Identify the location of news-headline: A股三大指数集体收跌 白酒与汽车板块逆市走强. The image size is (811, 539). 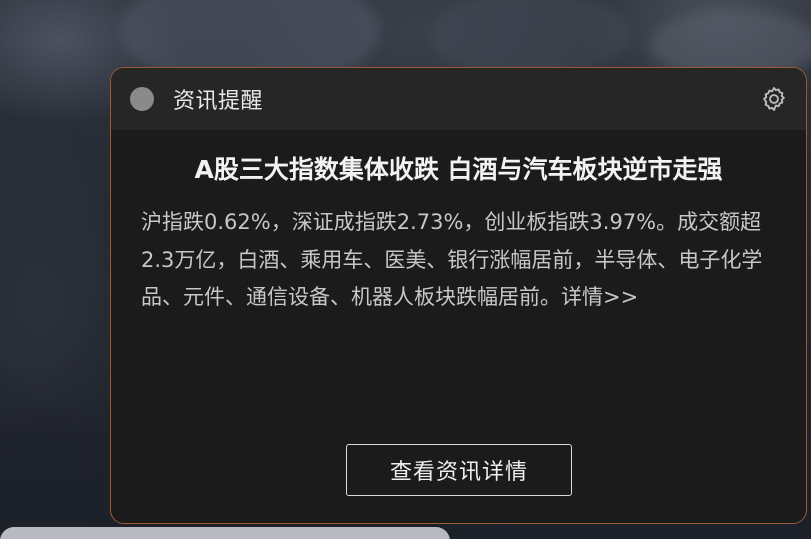
(458, 170).